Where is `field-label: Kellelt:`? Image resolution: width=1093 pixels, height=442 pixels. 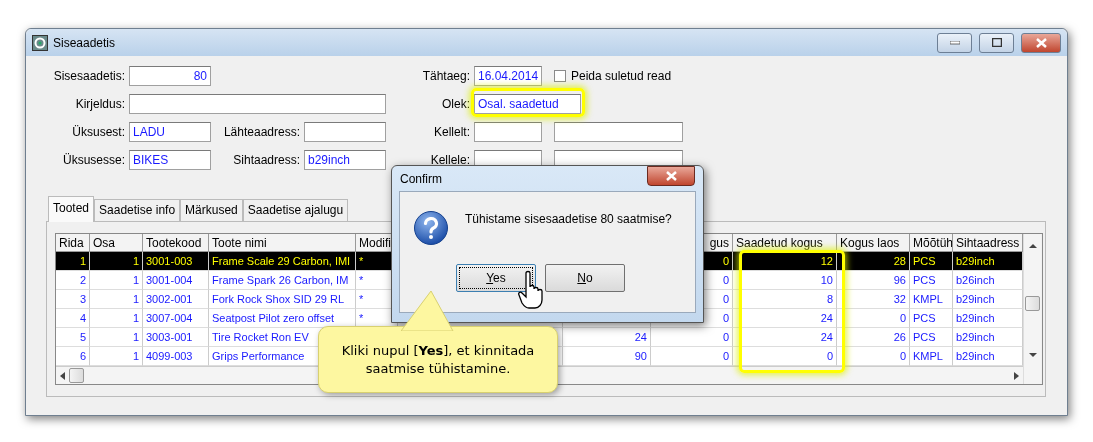
field-label: Kellelt: is located at coordinates (451, 132).